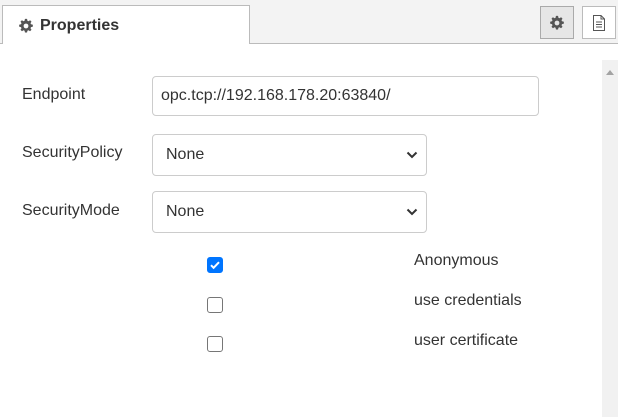 The width and height of the screenshot is (618, 417). I want to click on security-mode-label: SecurityMode, so click(71, 210).